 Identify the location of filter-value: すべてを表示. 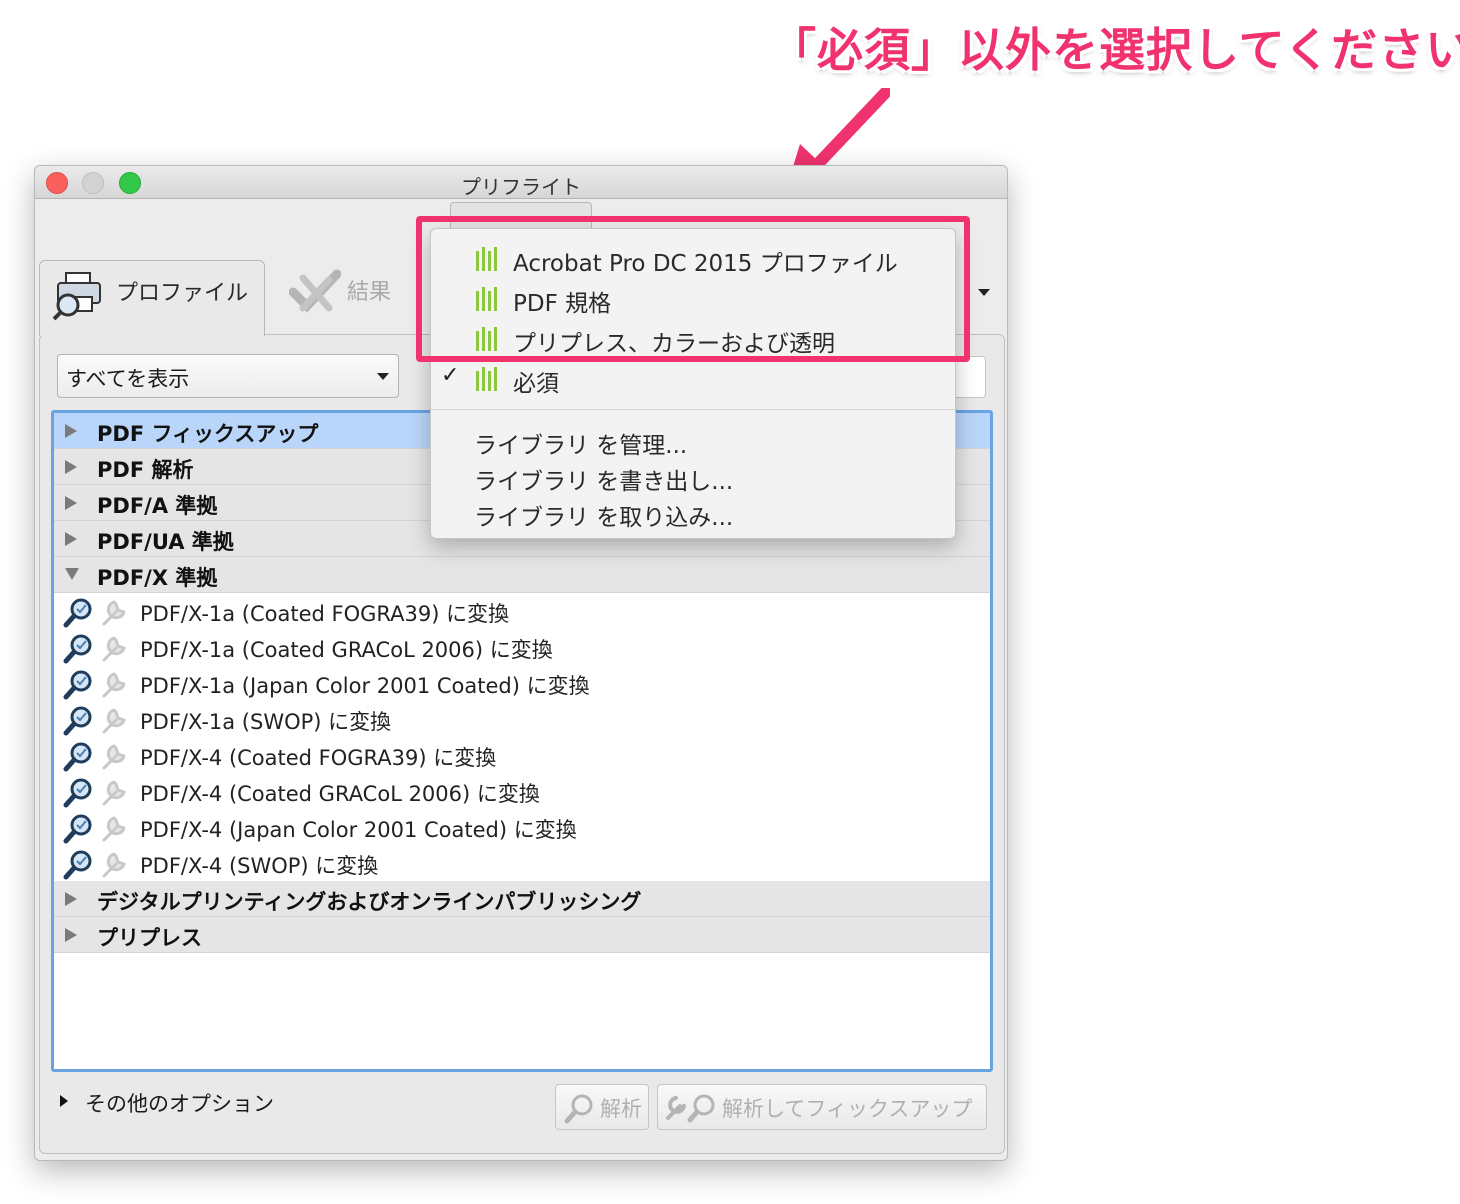
(128, 379).